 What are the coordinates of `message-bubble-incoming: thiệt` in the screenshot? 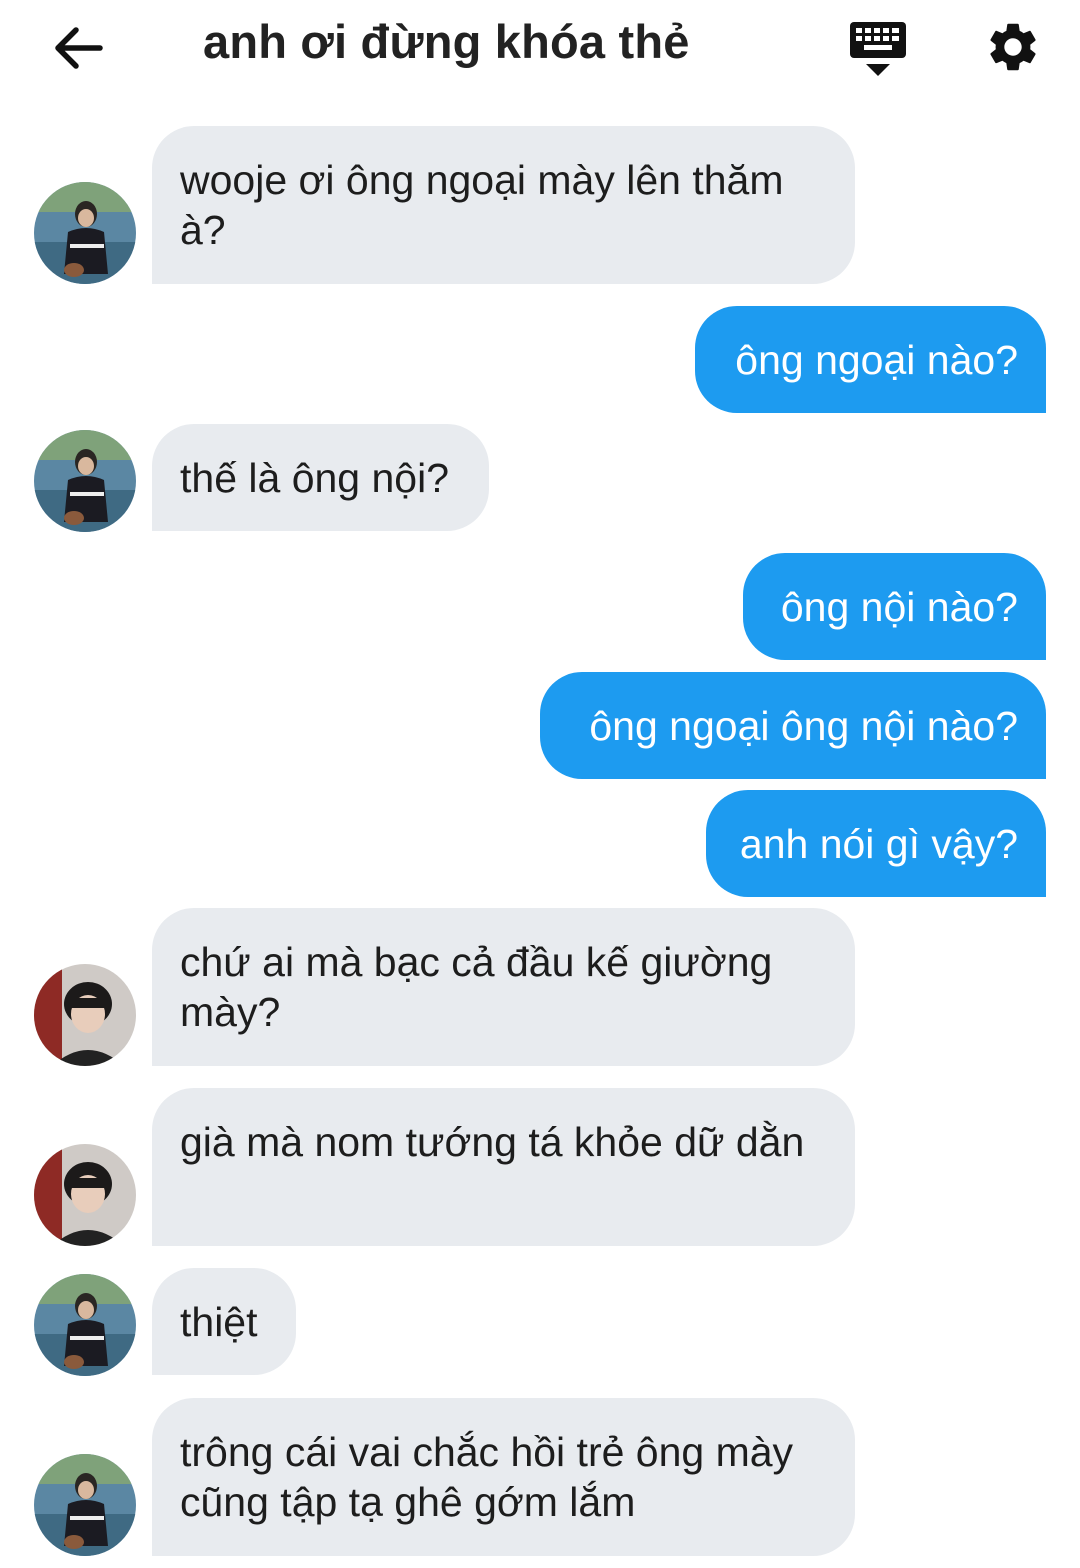 It's located at (224, 1321).